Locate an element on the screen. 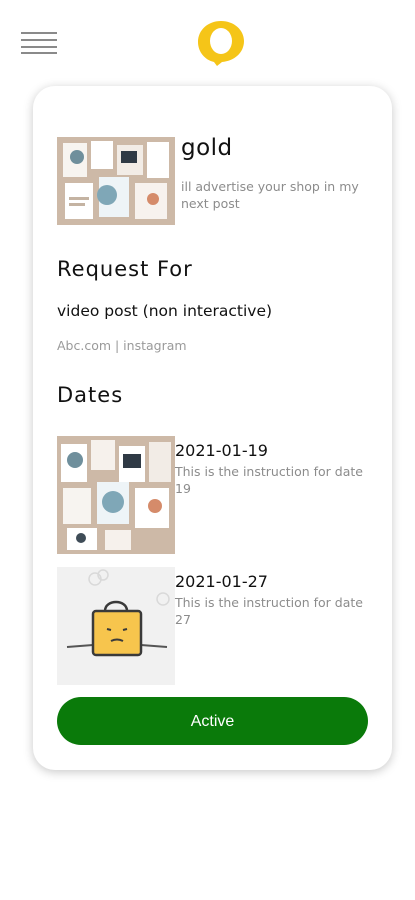  offer-thumbnail is located at coordinates (116, 181).